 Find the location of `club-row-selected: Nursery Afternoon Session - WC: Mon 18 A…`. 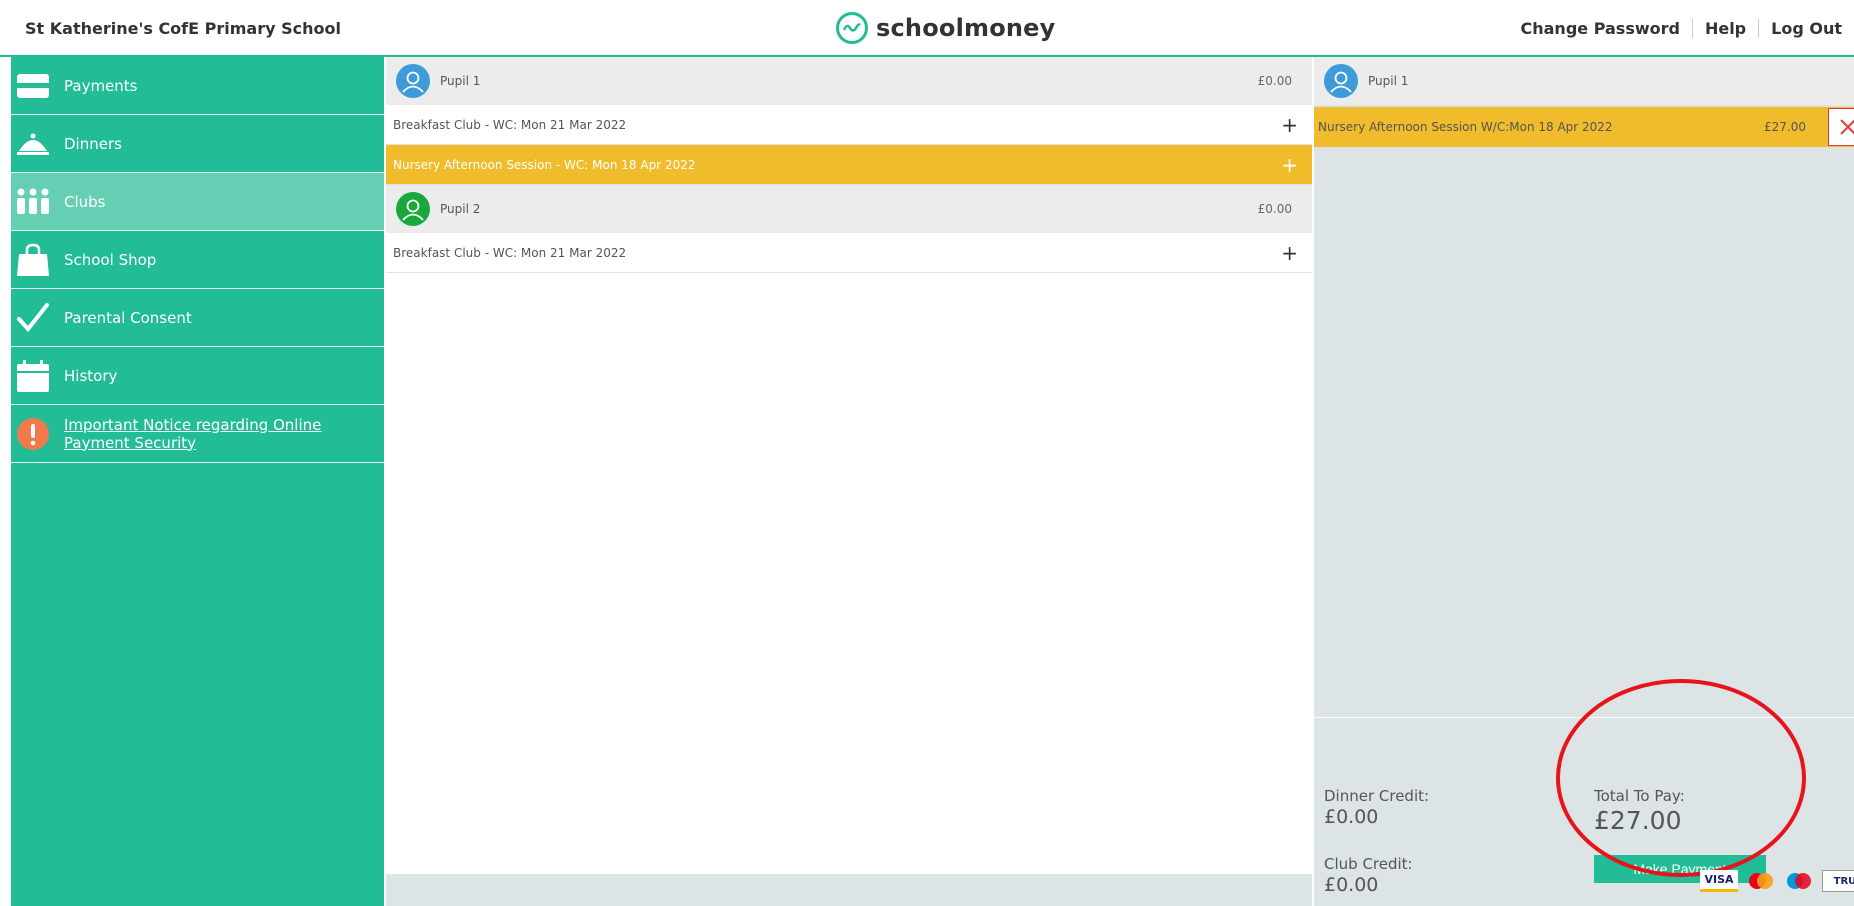

club-row-selected: Nursery Afternoon Session - WC: Mon 18 A… is located at coordinates (849, 165).